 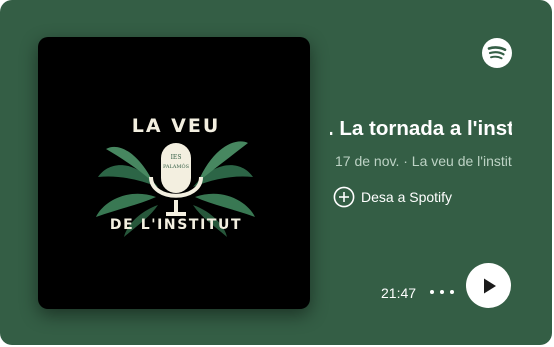 What do you see at coordinates (176, 126) in the screenshot?
I see `cover-title-line1: LA VEU` at bounding box center [176, 126].